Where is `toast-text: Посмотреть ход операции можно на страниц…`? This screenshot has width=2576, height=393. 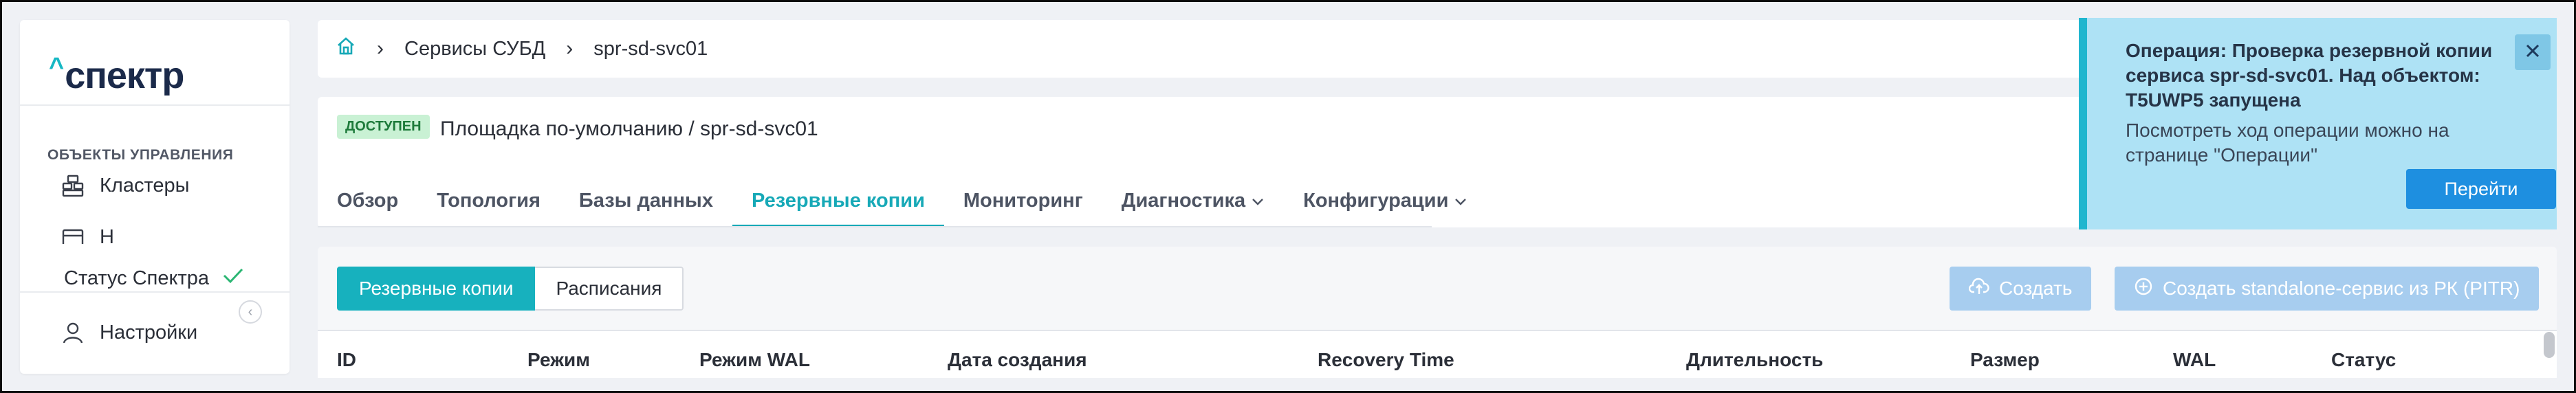
toast-text: Посмотреть ход операции можно на страниц… is located at coordinates (2287, 143).